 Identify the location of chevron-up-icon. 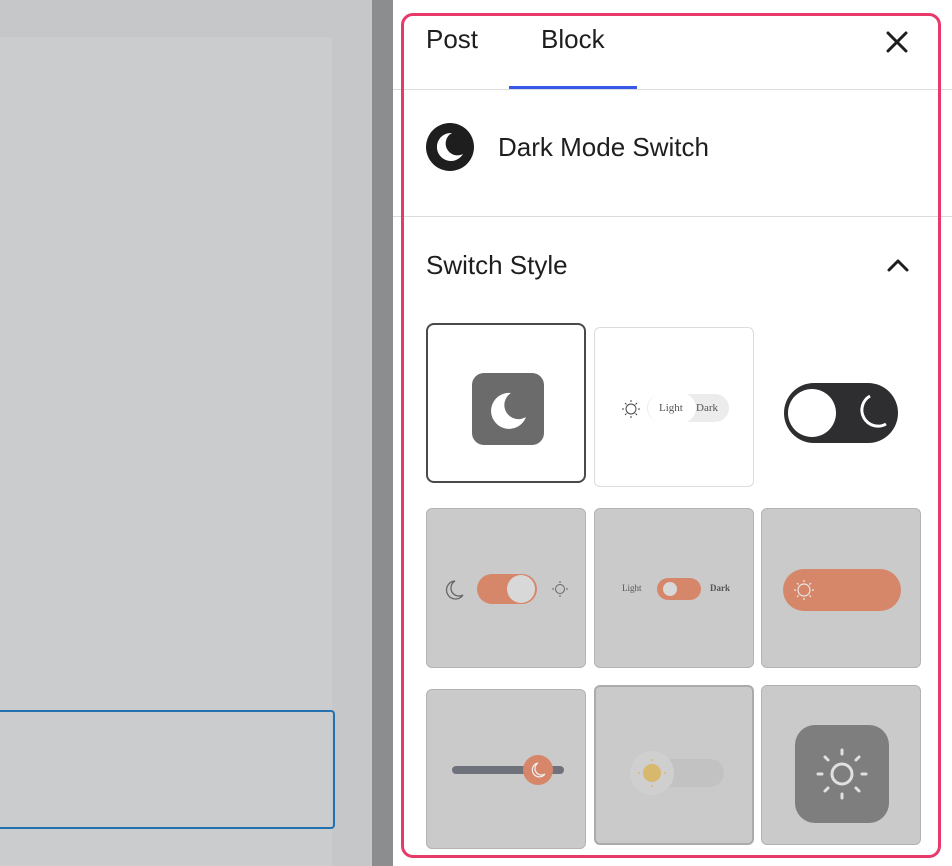
(898, 265).